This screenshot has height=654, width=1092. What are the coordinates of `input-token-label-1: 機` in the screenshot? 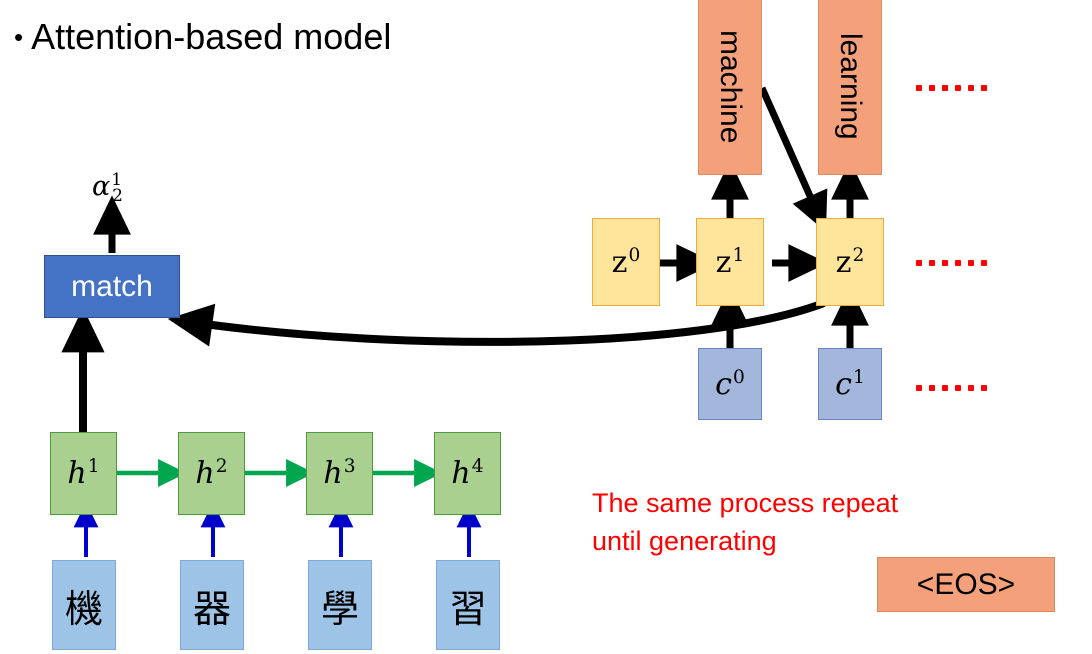 It's located at (83, 608).